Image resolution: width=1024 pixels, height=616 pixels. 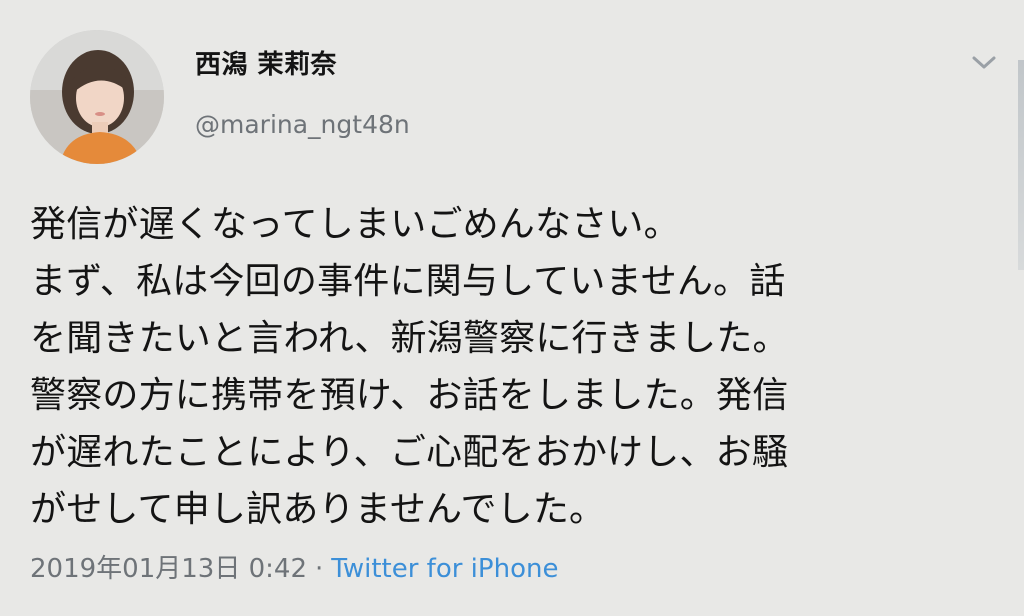 What do you see at coordinates (984, 62) in the screenshot?
I see `chevron-down-icon` at bounding box center [984, 62].